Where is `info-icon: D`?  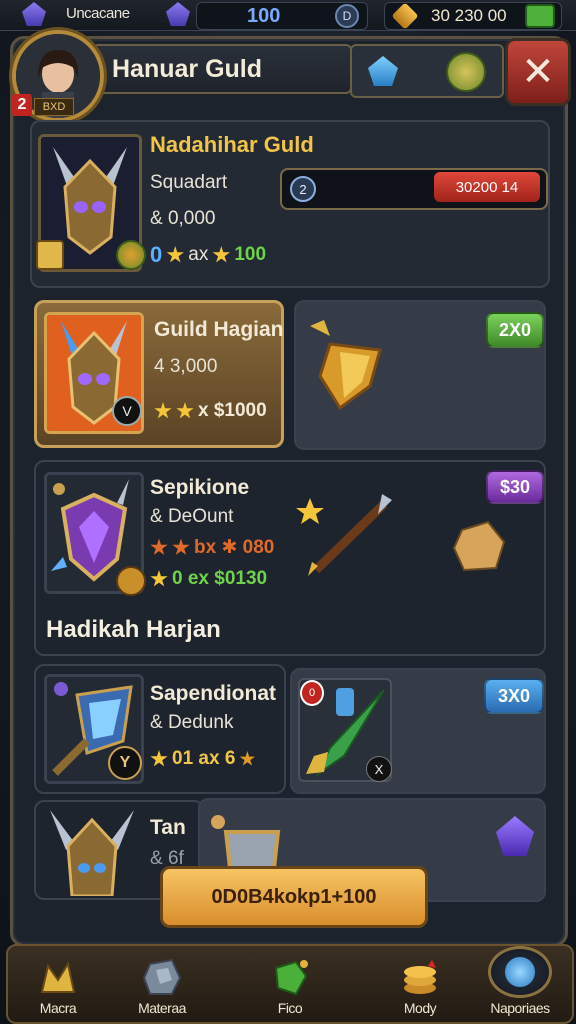
info-icon: D is located at coordinates (347, 16).